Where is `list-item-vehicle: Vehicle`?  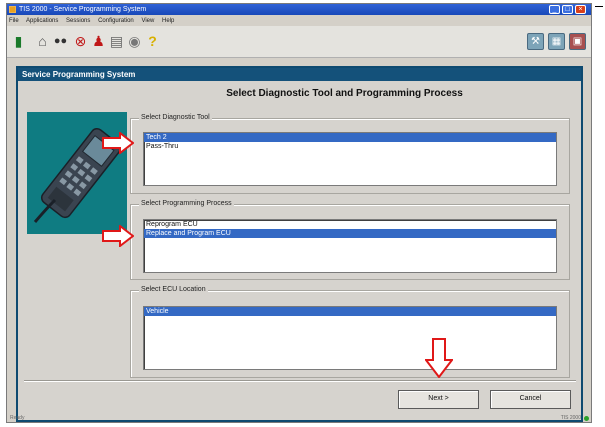
list-item-vehicle: Vehicle is located at coordinates (350, 311).